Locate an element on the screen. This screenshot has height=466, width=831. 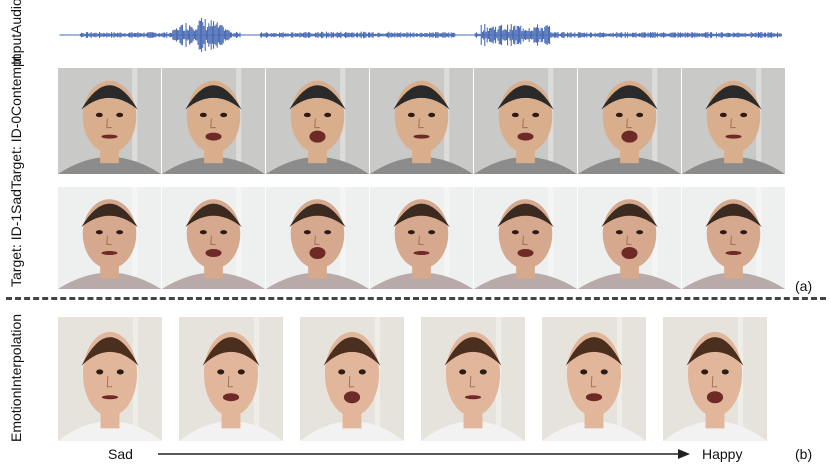
label-line: Interpolation is located at coordinates (16, 352).